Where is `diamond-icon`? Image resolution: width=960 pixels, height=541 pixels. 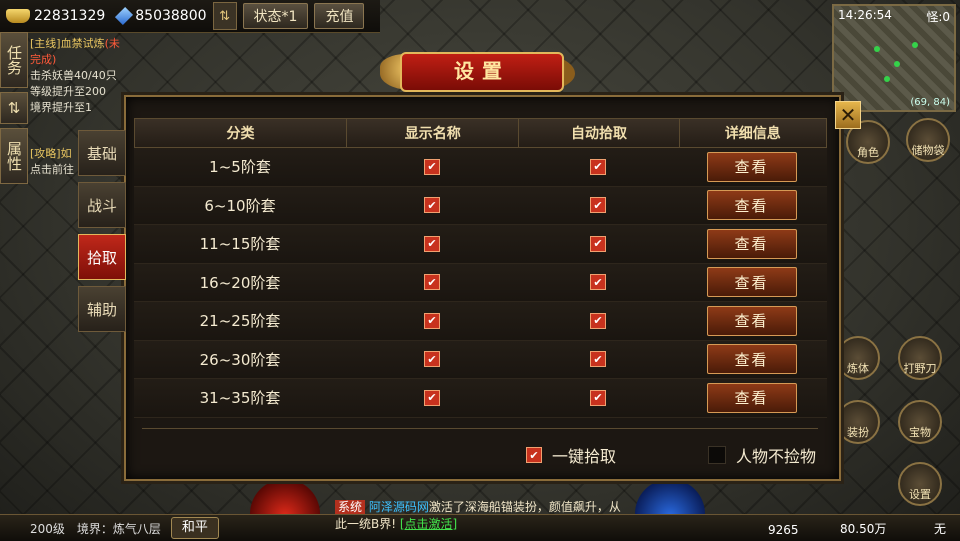
diamond-icon is located at coordinates (124, 16).